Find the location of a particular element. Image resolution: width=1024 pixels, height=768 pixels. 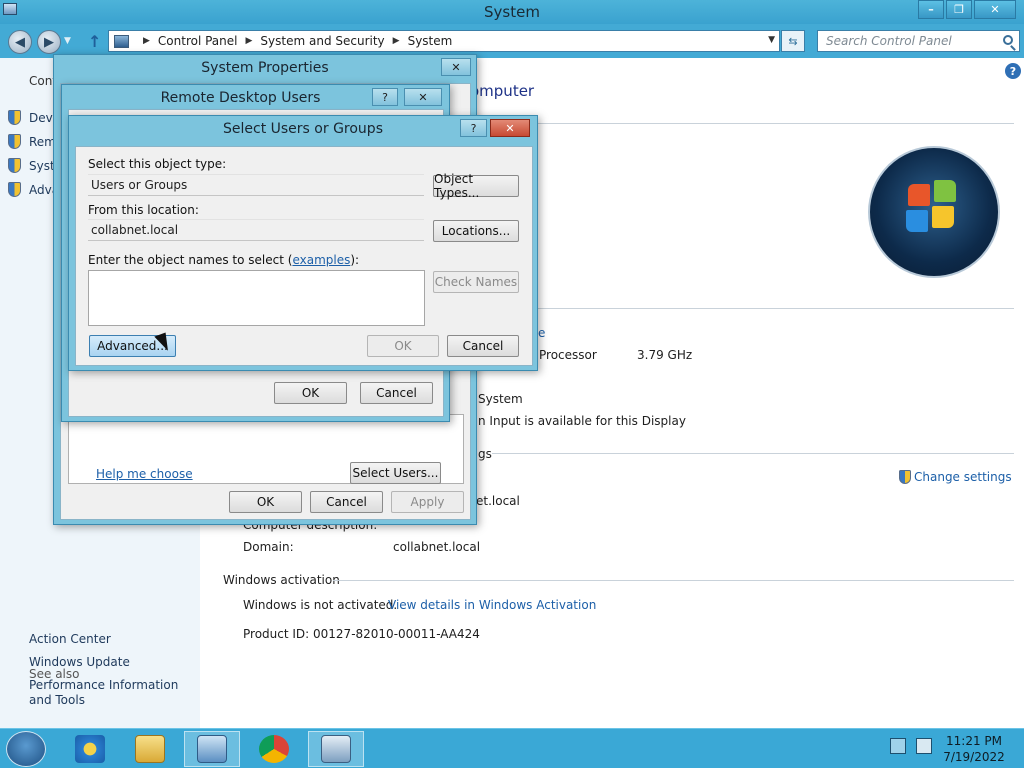

object-names-input is located at coordinates (256, 298).